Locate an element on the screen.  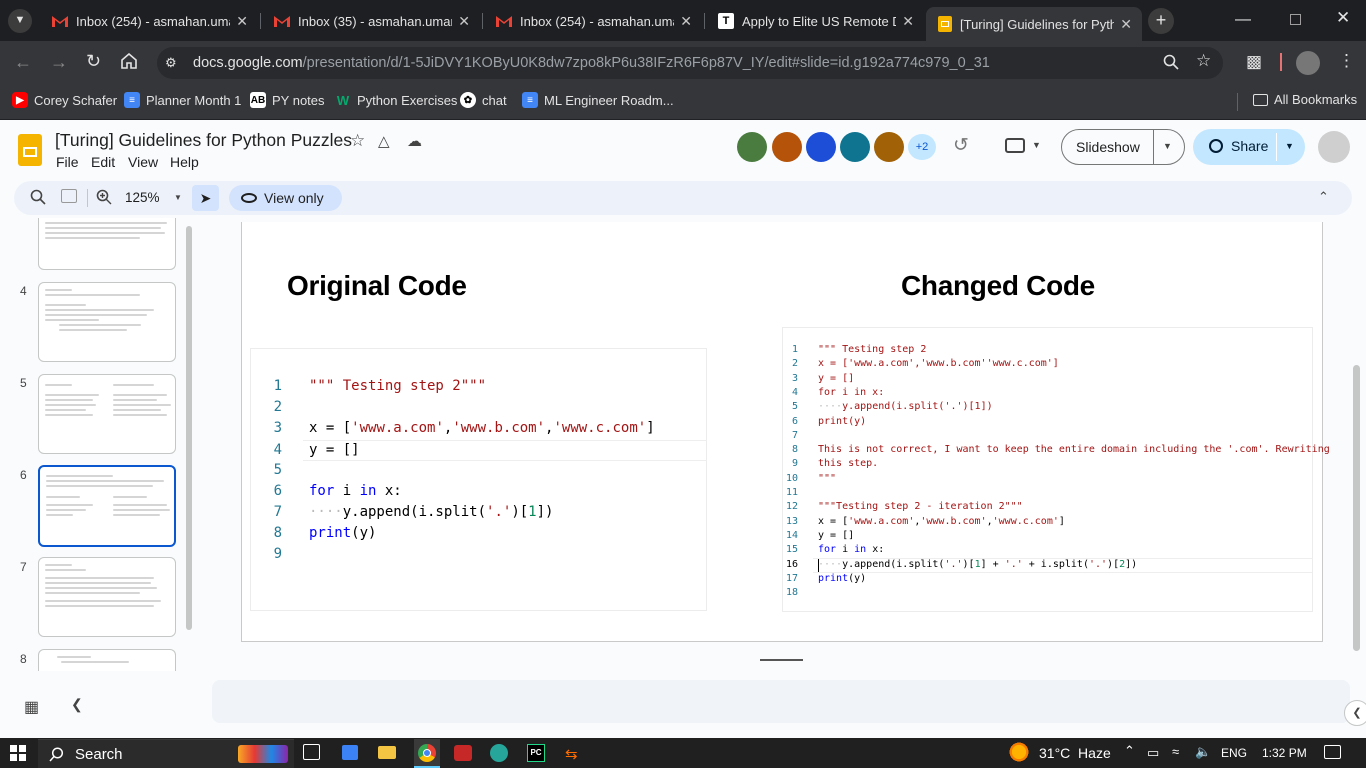
filmstrip-scrollbar is located at coordinates (189, 428).